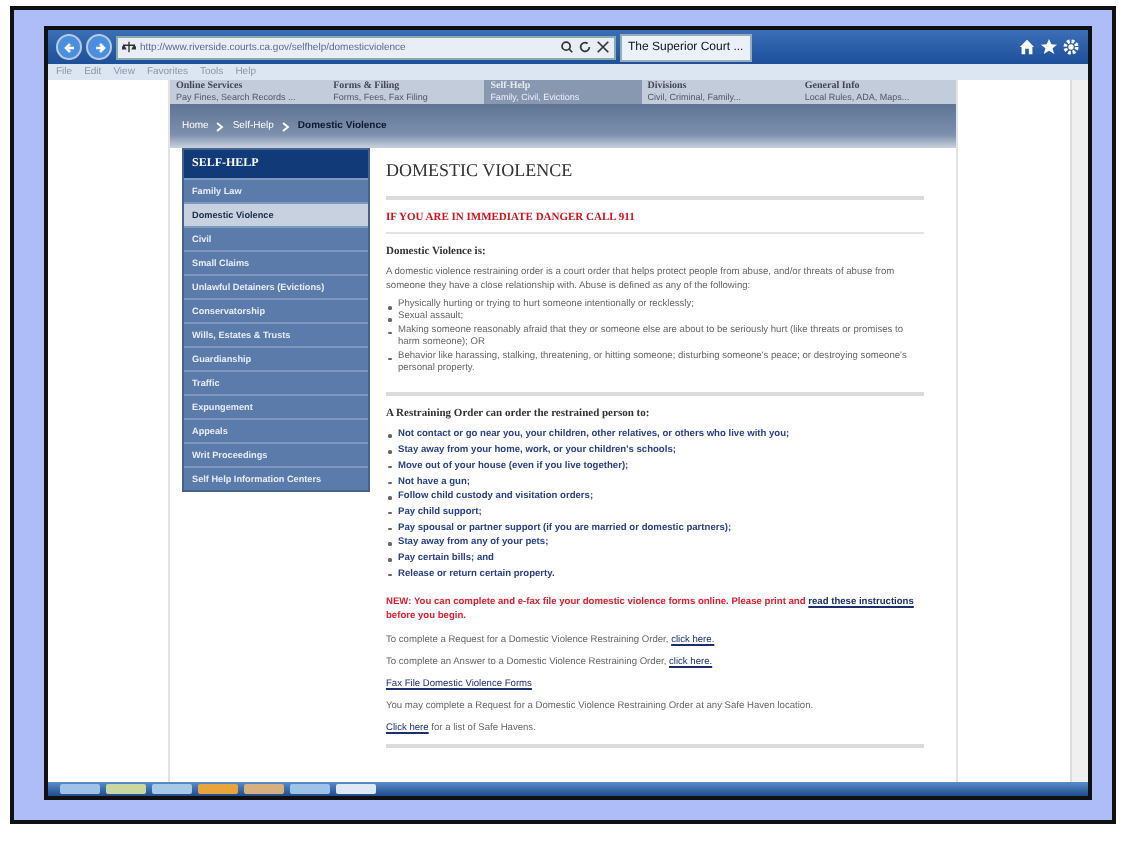 The image size is (1126, 842). What do you see at coordinates (1049, 47) in the screenshot?
I see `star-icon` at bounding box center [1049, 47].